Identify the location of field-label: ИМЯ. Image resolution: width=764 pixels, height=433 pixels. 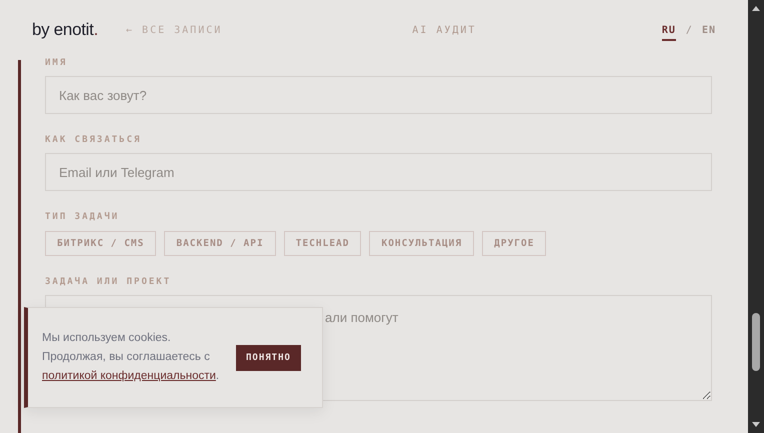
(56, 63).